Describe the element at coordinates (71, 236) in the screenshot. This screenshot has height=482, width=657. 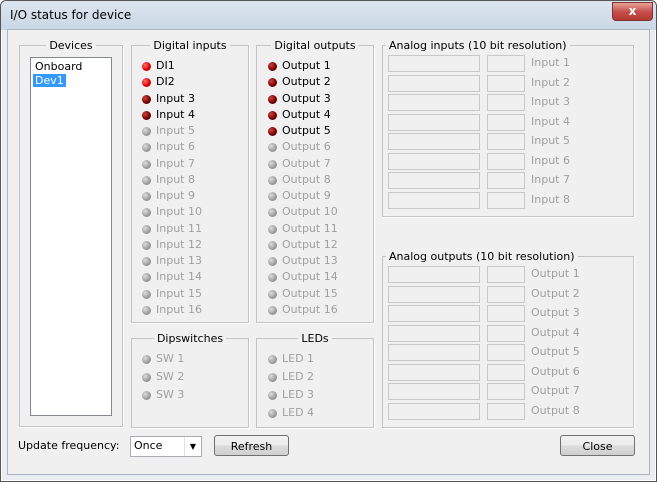
I see `devices-listbox: Onboard Dev1` at that location.